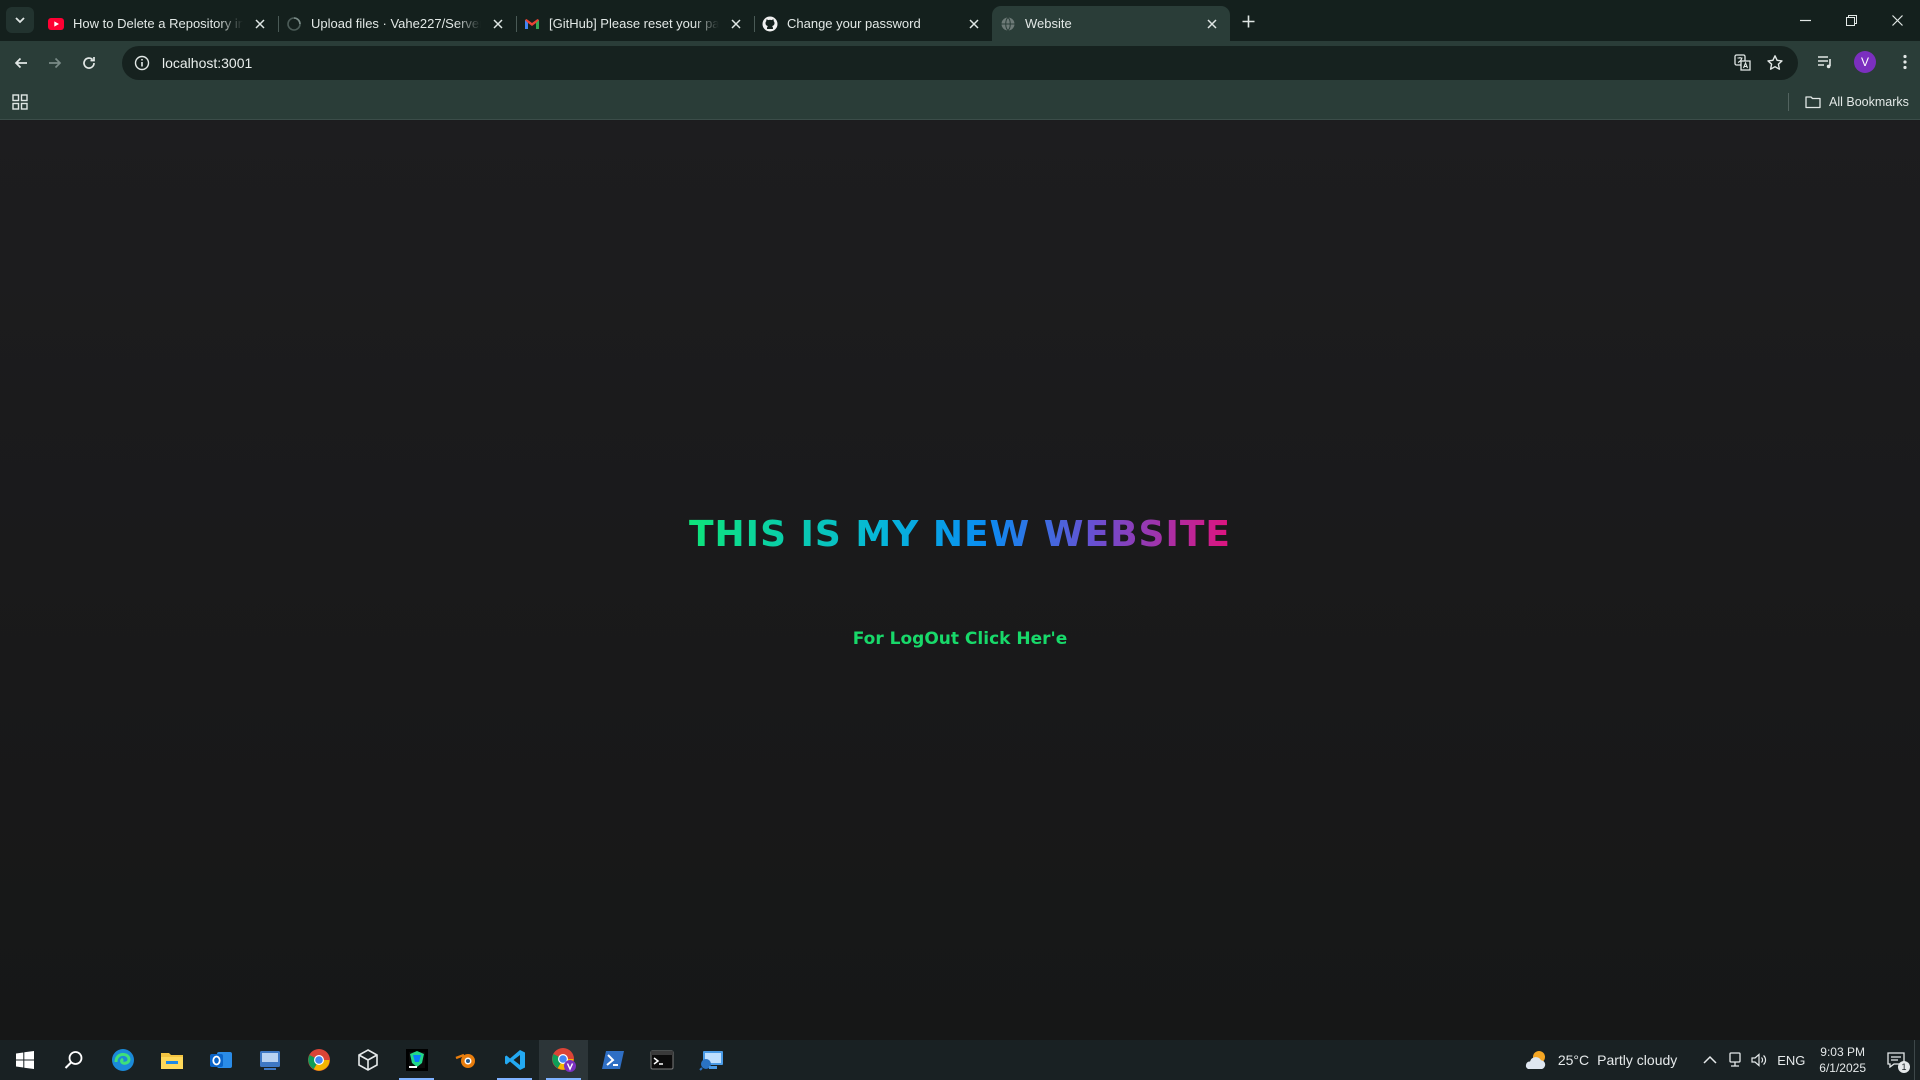  What do you see at coordinates (1842, 1052) in the screenshot?
I see `clock-time: 9:03 PM` at bounding box center [1842, 1052].